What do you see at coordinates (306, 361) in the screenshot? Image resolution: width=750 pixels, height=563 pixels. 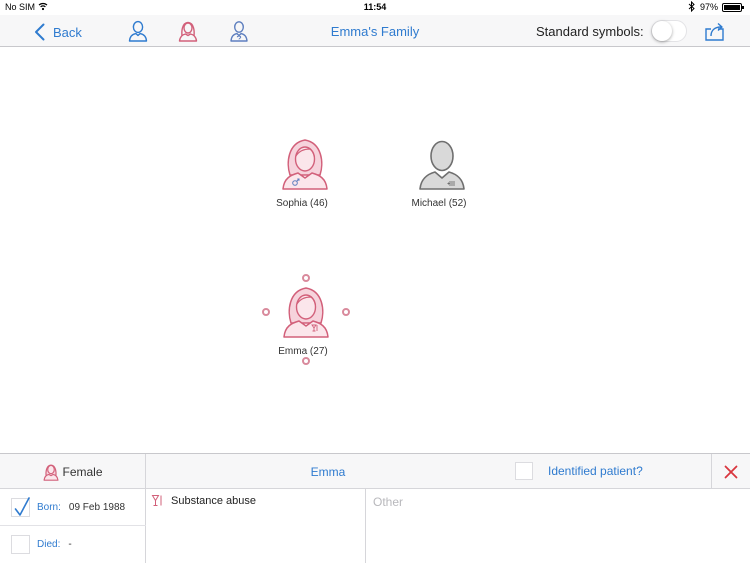 I see `connect-handle-bottom` at bounding box center [306, 361].